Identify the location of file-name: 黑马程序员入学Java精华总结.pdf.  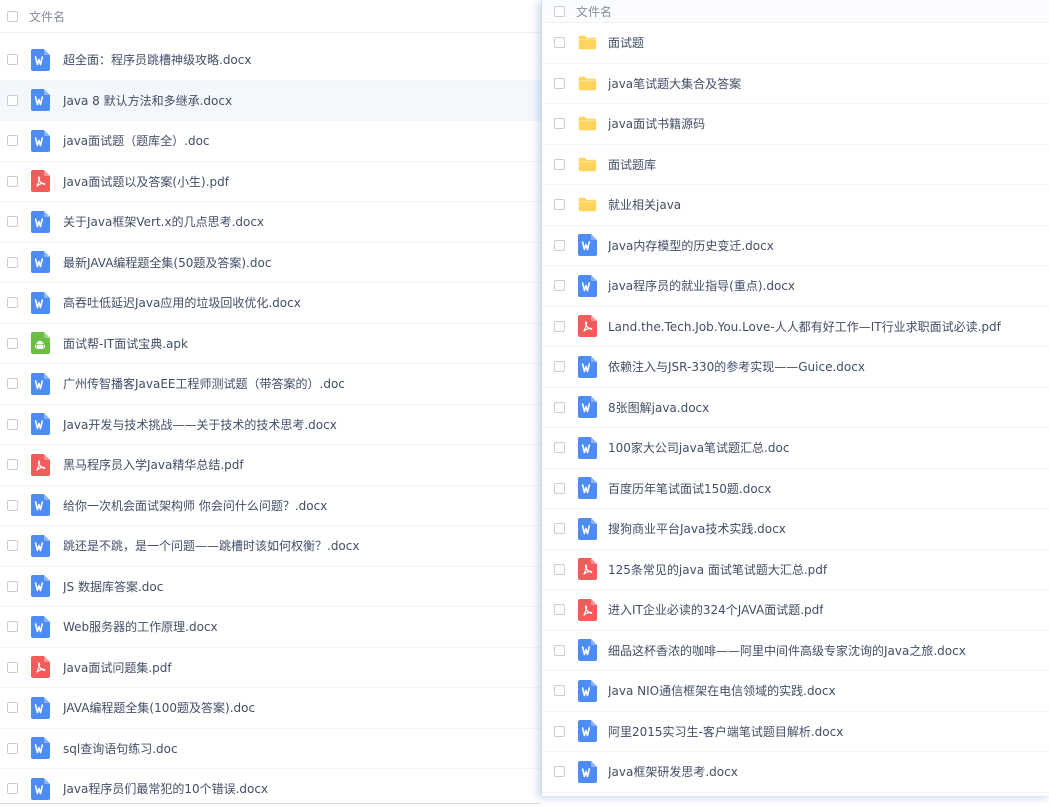
(153, 464).